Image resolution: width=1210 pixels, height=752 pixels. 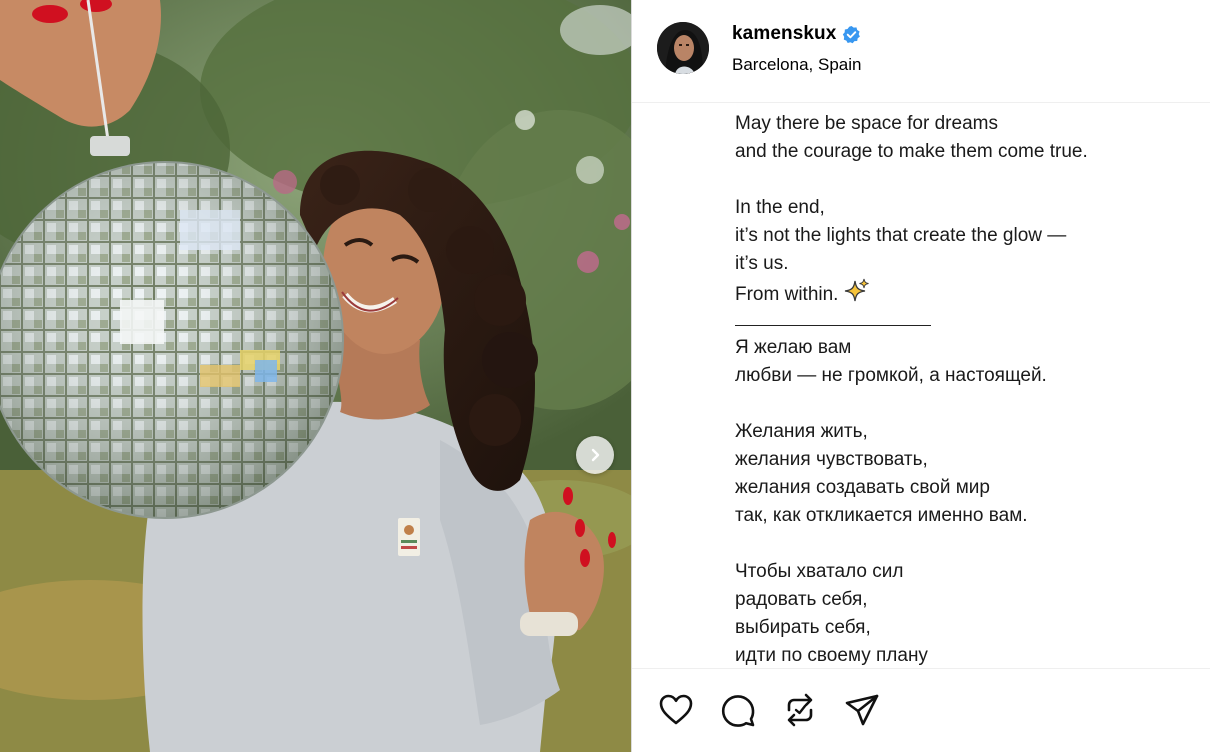 I want to click on caption-line: From within., so click(x=787, y=294).